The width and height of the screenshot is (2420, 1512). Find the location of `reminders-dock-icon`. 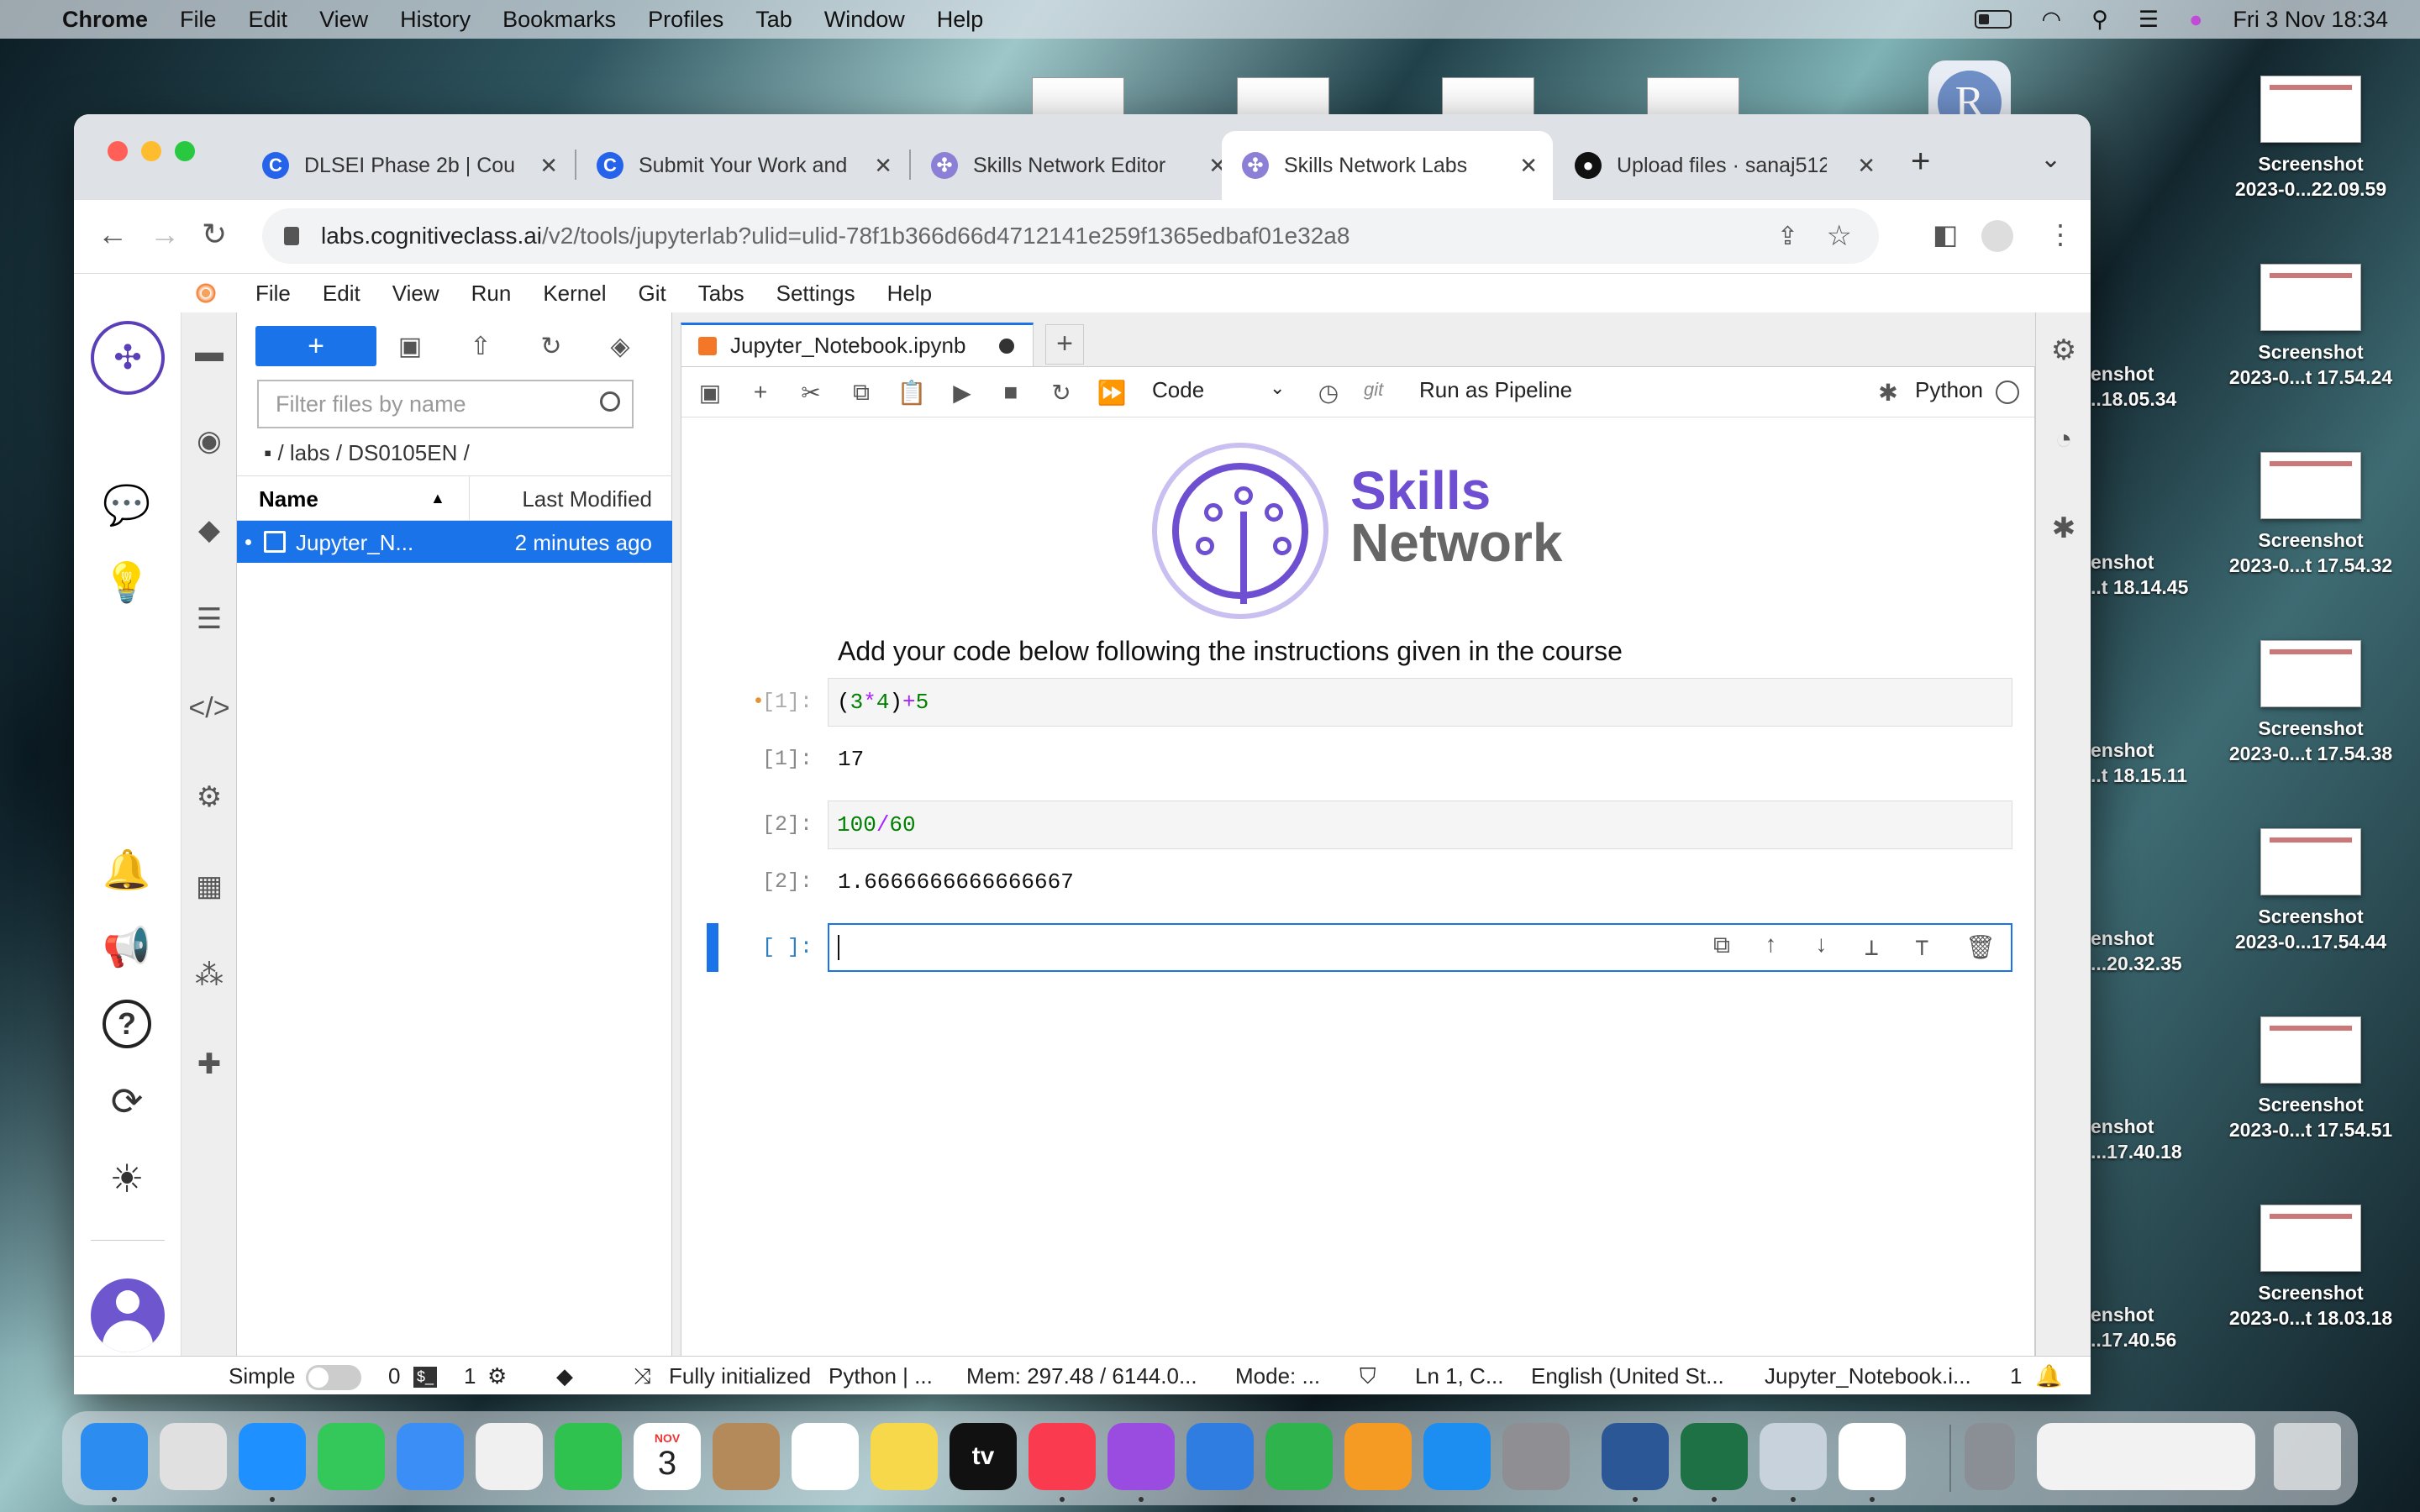

reminders-dock-icon is located at coordinates (825, 1456).